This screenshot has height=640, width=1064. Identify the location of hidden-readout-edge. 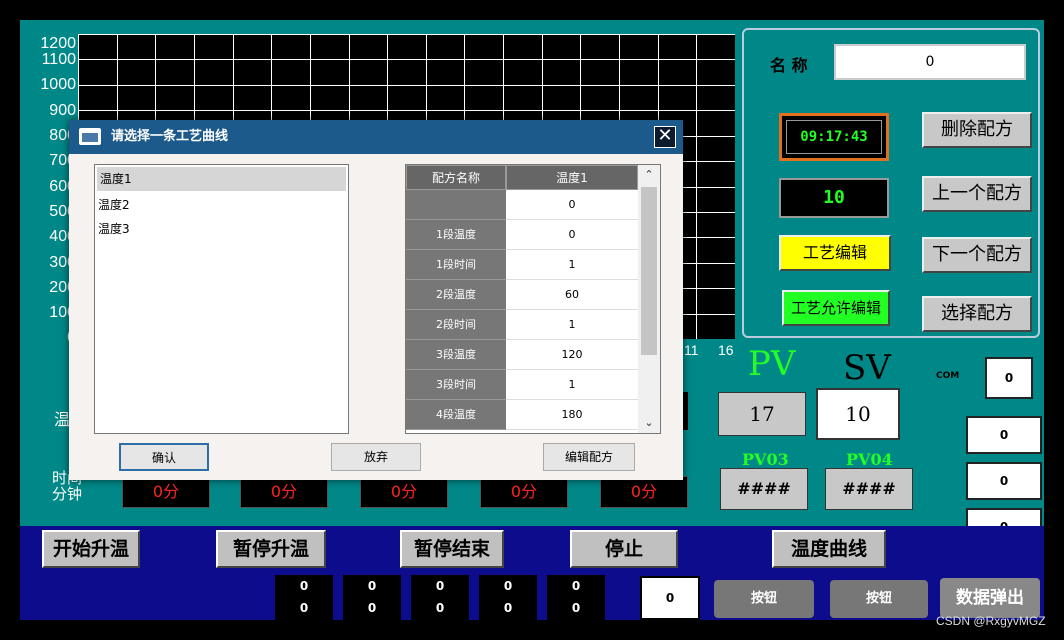
(685, 411).